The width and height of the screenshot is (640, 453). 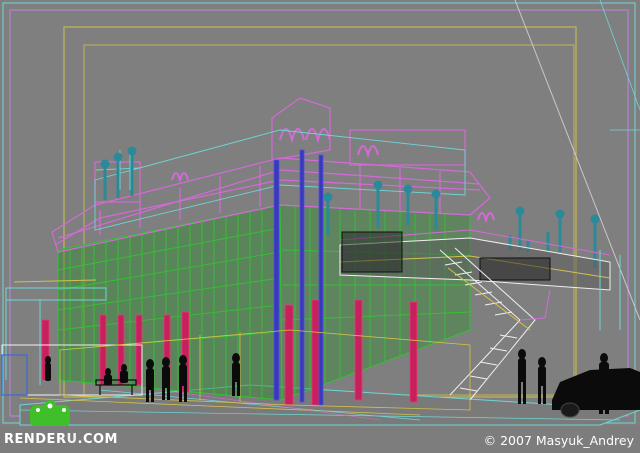 I want to click on site-logo-left: RENDER, so click(x=35, y=439).